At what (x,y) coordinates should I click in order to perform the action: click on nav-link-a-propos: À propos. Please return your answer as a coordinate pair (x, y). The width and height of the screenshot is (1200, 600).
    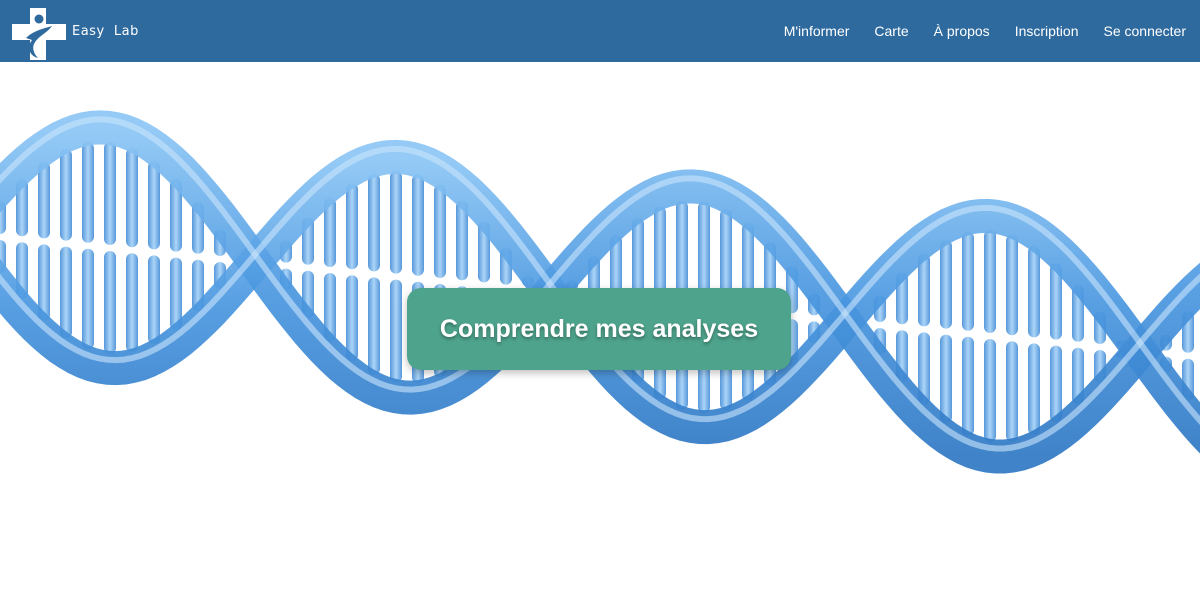
    Looking at the image, I should click on (962, 31).